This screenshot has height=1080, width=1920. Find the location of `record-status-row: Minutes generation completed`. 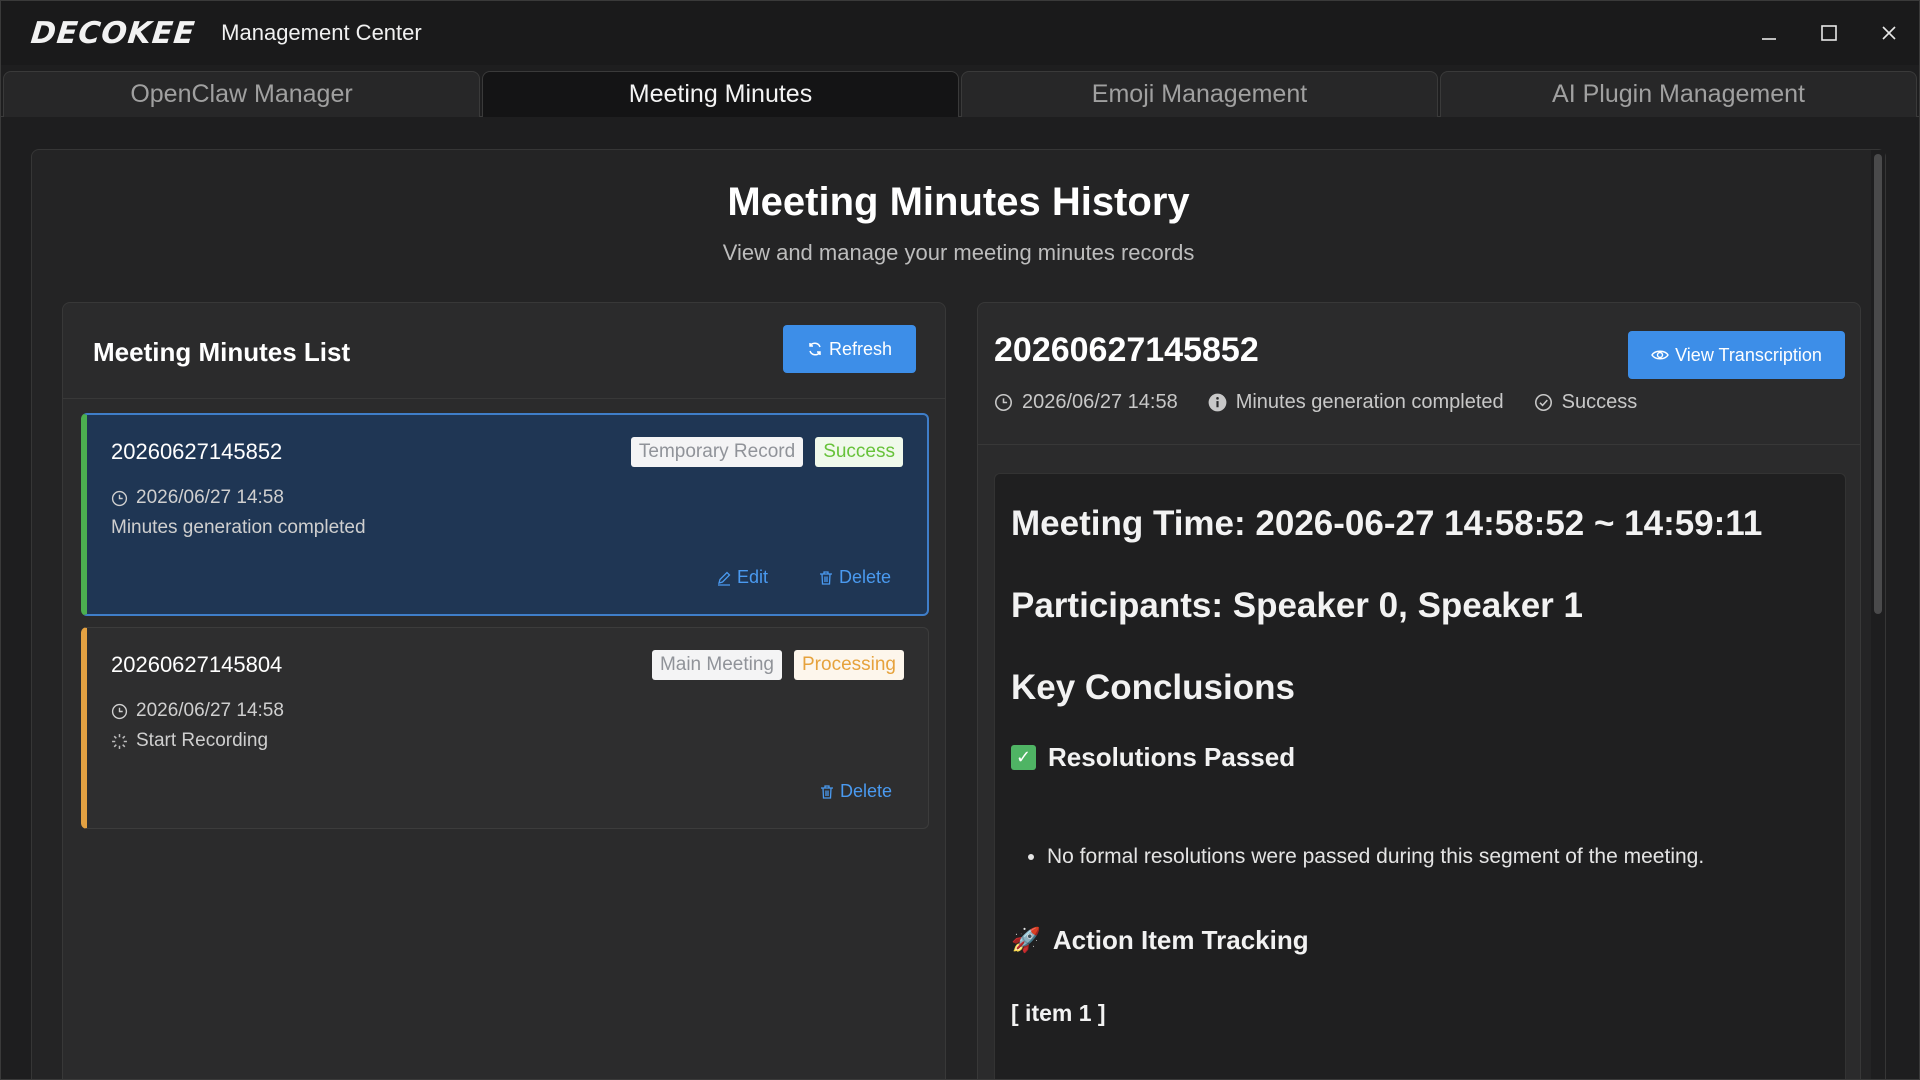

record-status-row: Minutes generation completed is located at coordinates (238, 528).